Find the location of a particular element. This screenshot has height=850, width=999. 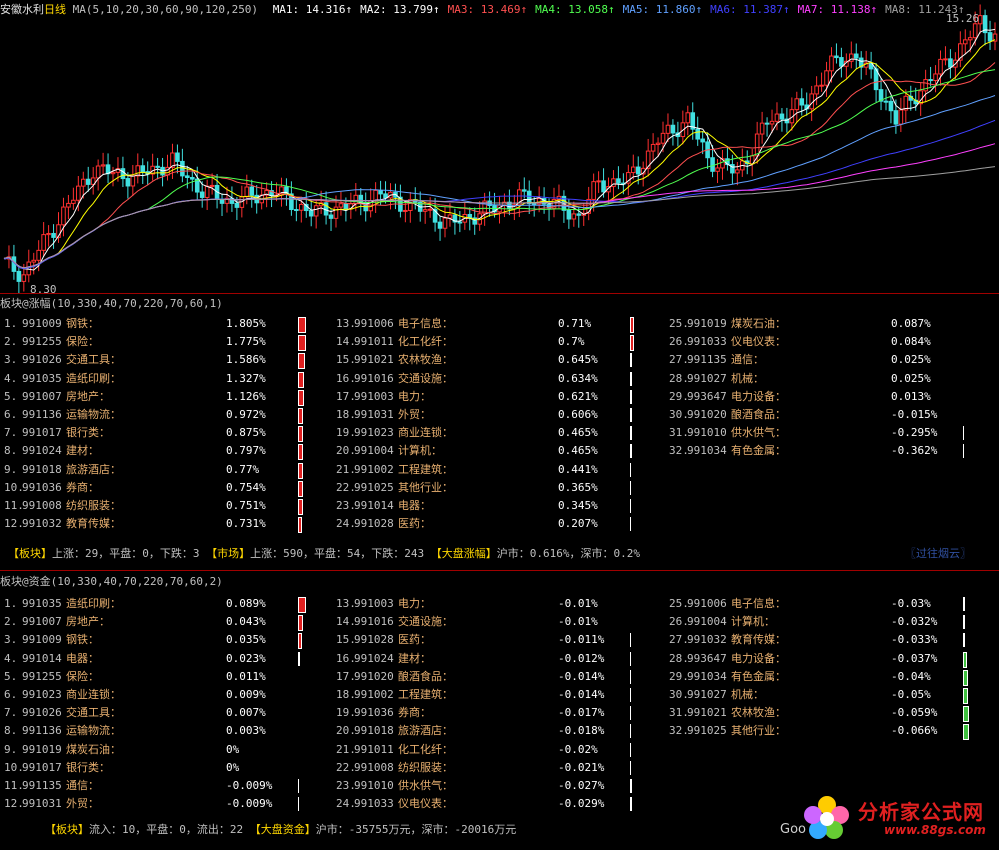

rise-row: 16. 991016 交通设施： 0.634% is located at coordinates (496, 379).